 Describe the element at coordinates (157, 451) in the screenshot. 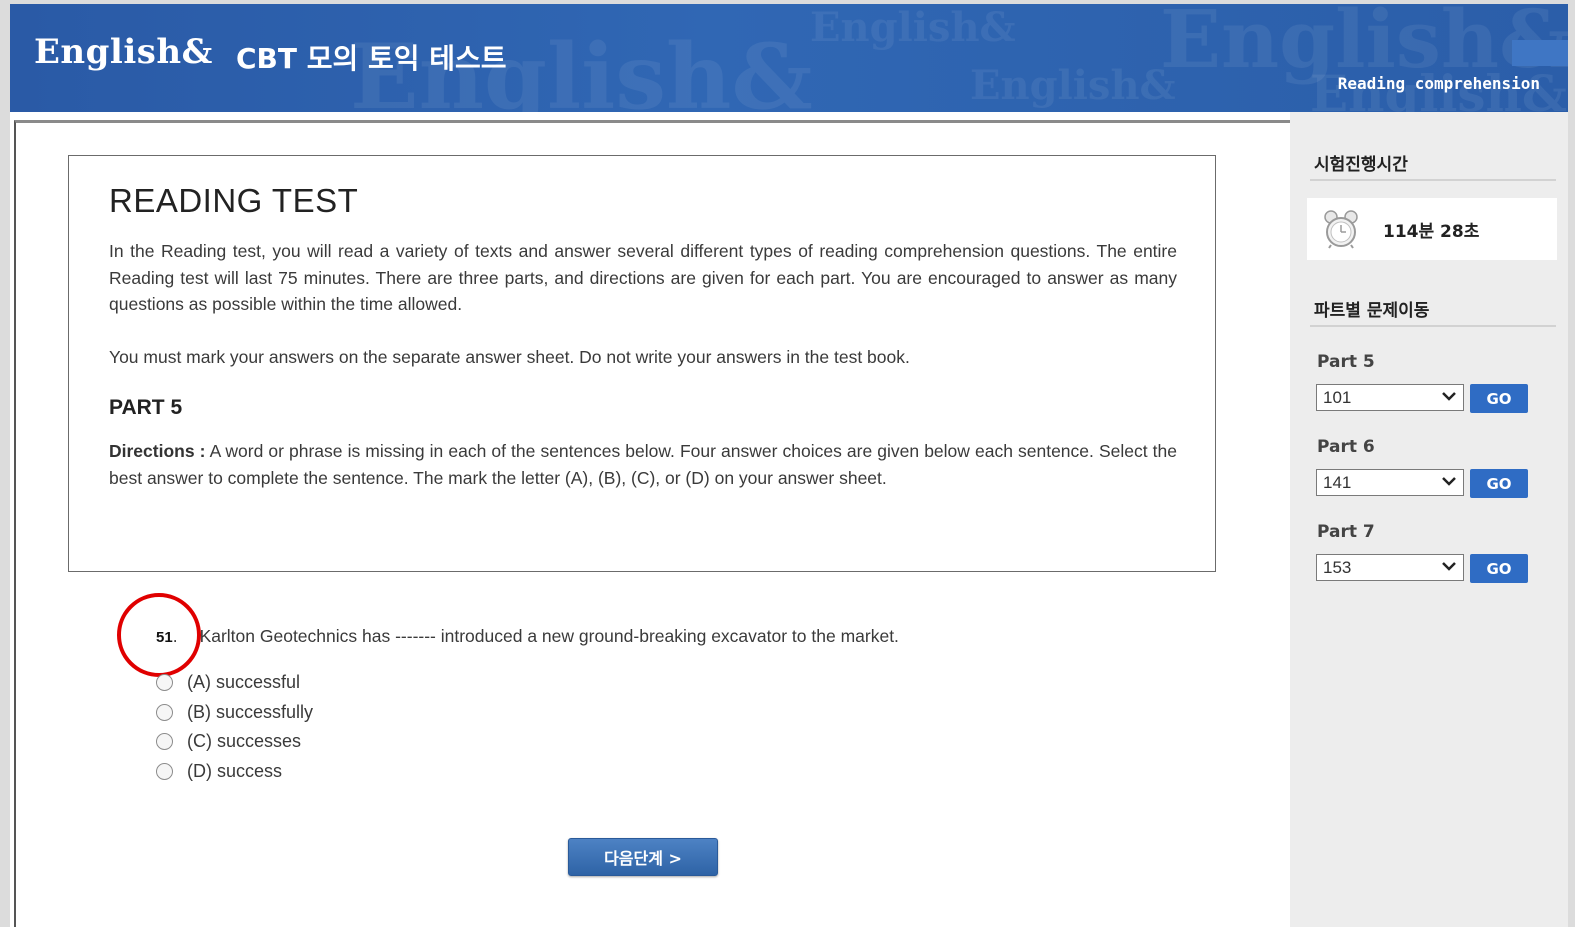

I see `directions-label: Directions :` at that location.